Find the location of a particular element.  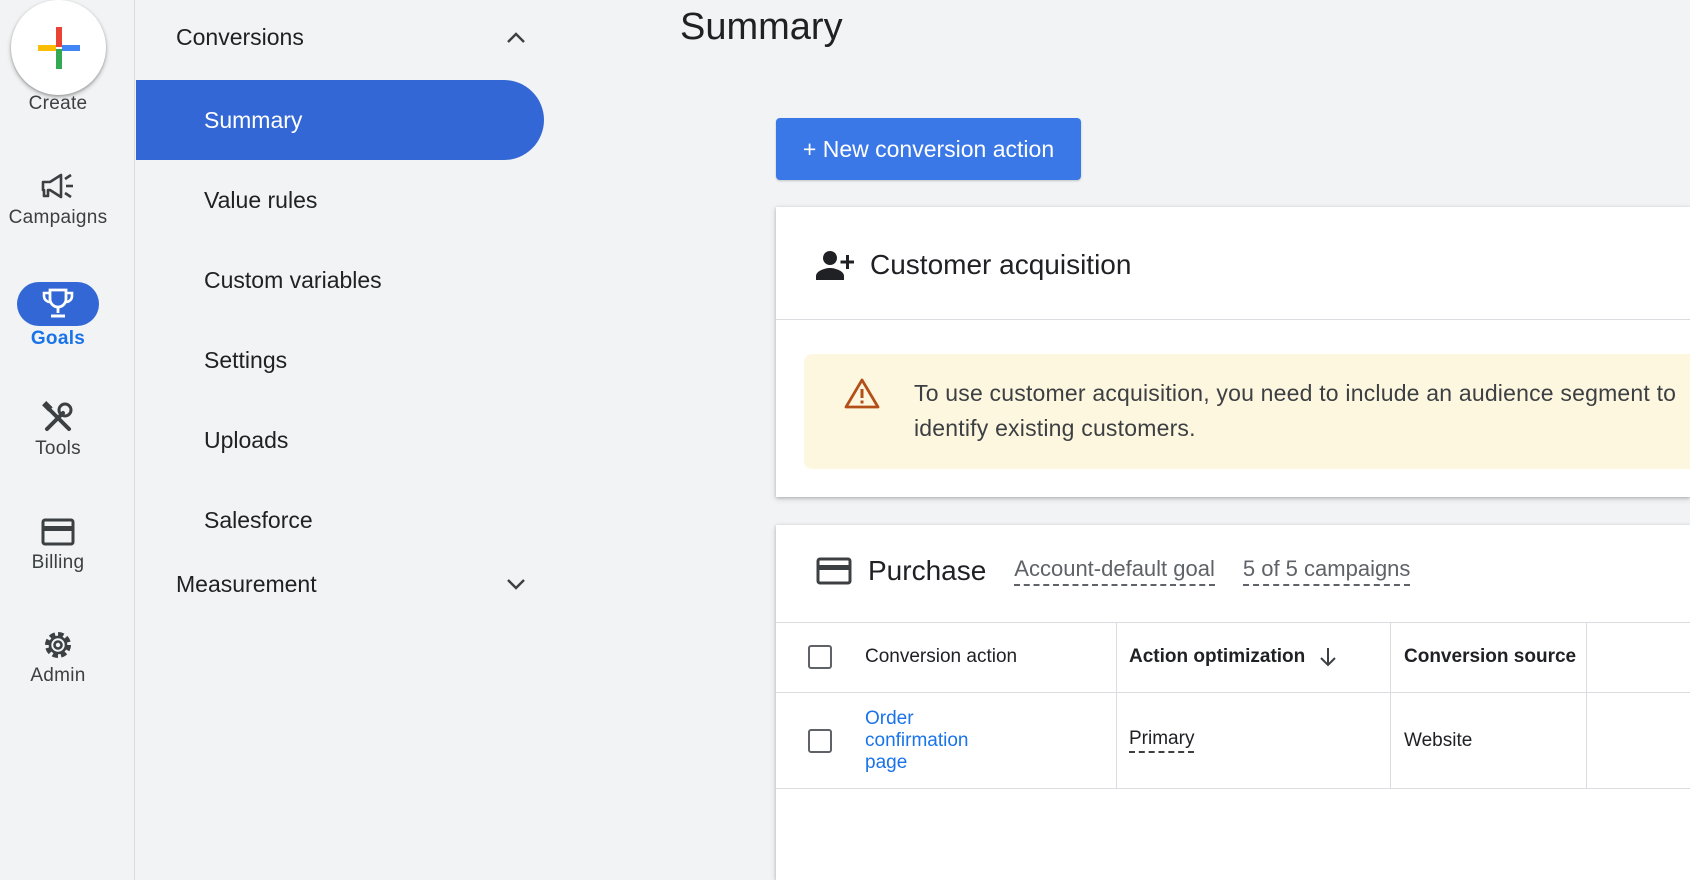

goals-active-pill is located at coordinates (58, 304).